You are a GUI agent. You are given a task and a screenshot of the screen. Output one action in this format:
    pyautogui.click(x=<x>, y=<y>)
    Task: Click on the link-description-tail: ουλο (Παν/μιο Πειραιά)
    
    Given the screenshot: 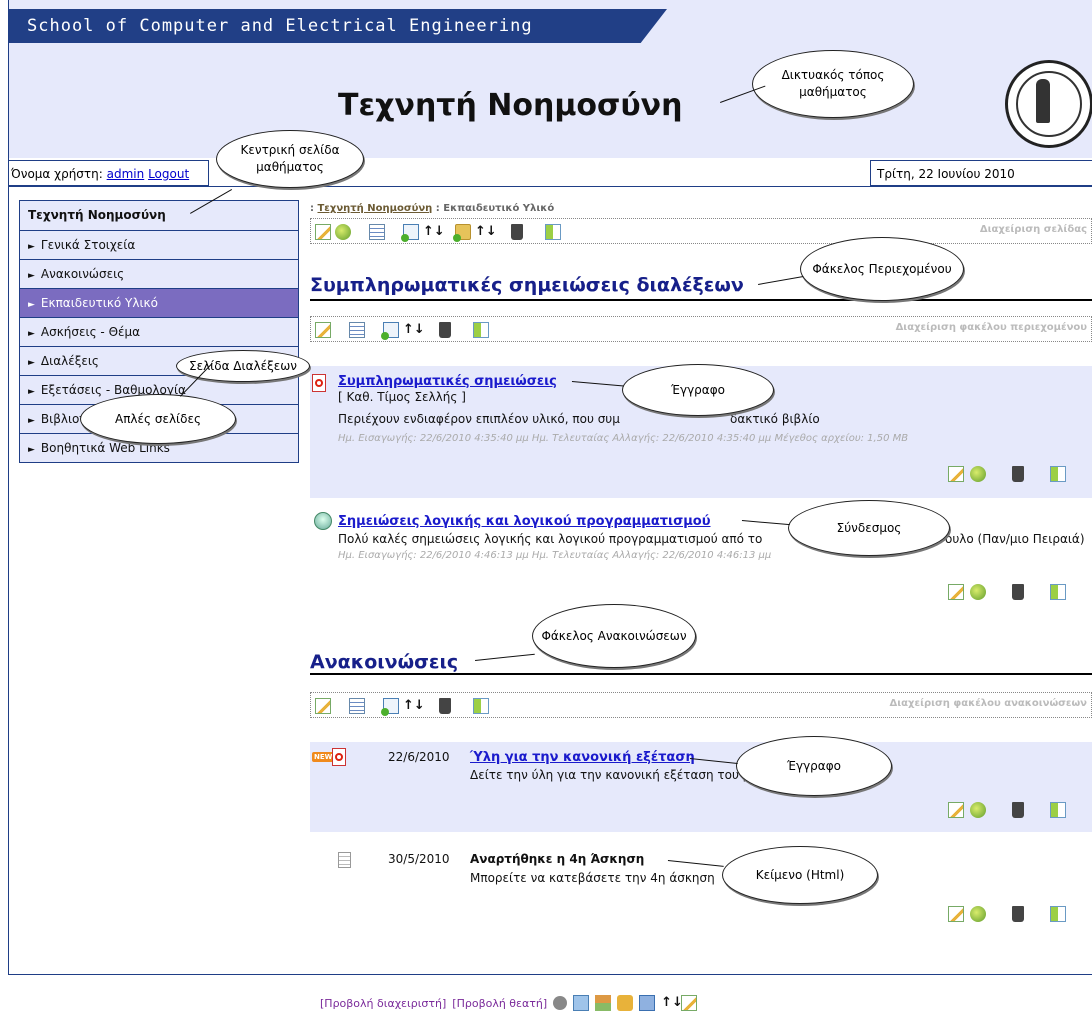 What is the action you would take?
    pyautogui.click(x=1015, y=539)
    